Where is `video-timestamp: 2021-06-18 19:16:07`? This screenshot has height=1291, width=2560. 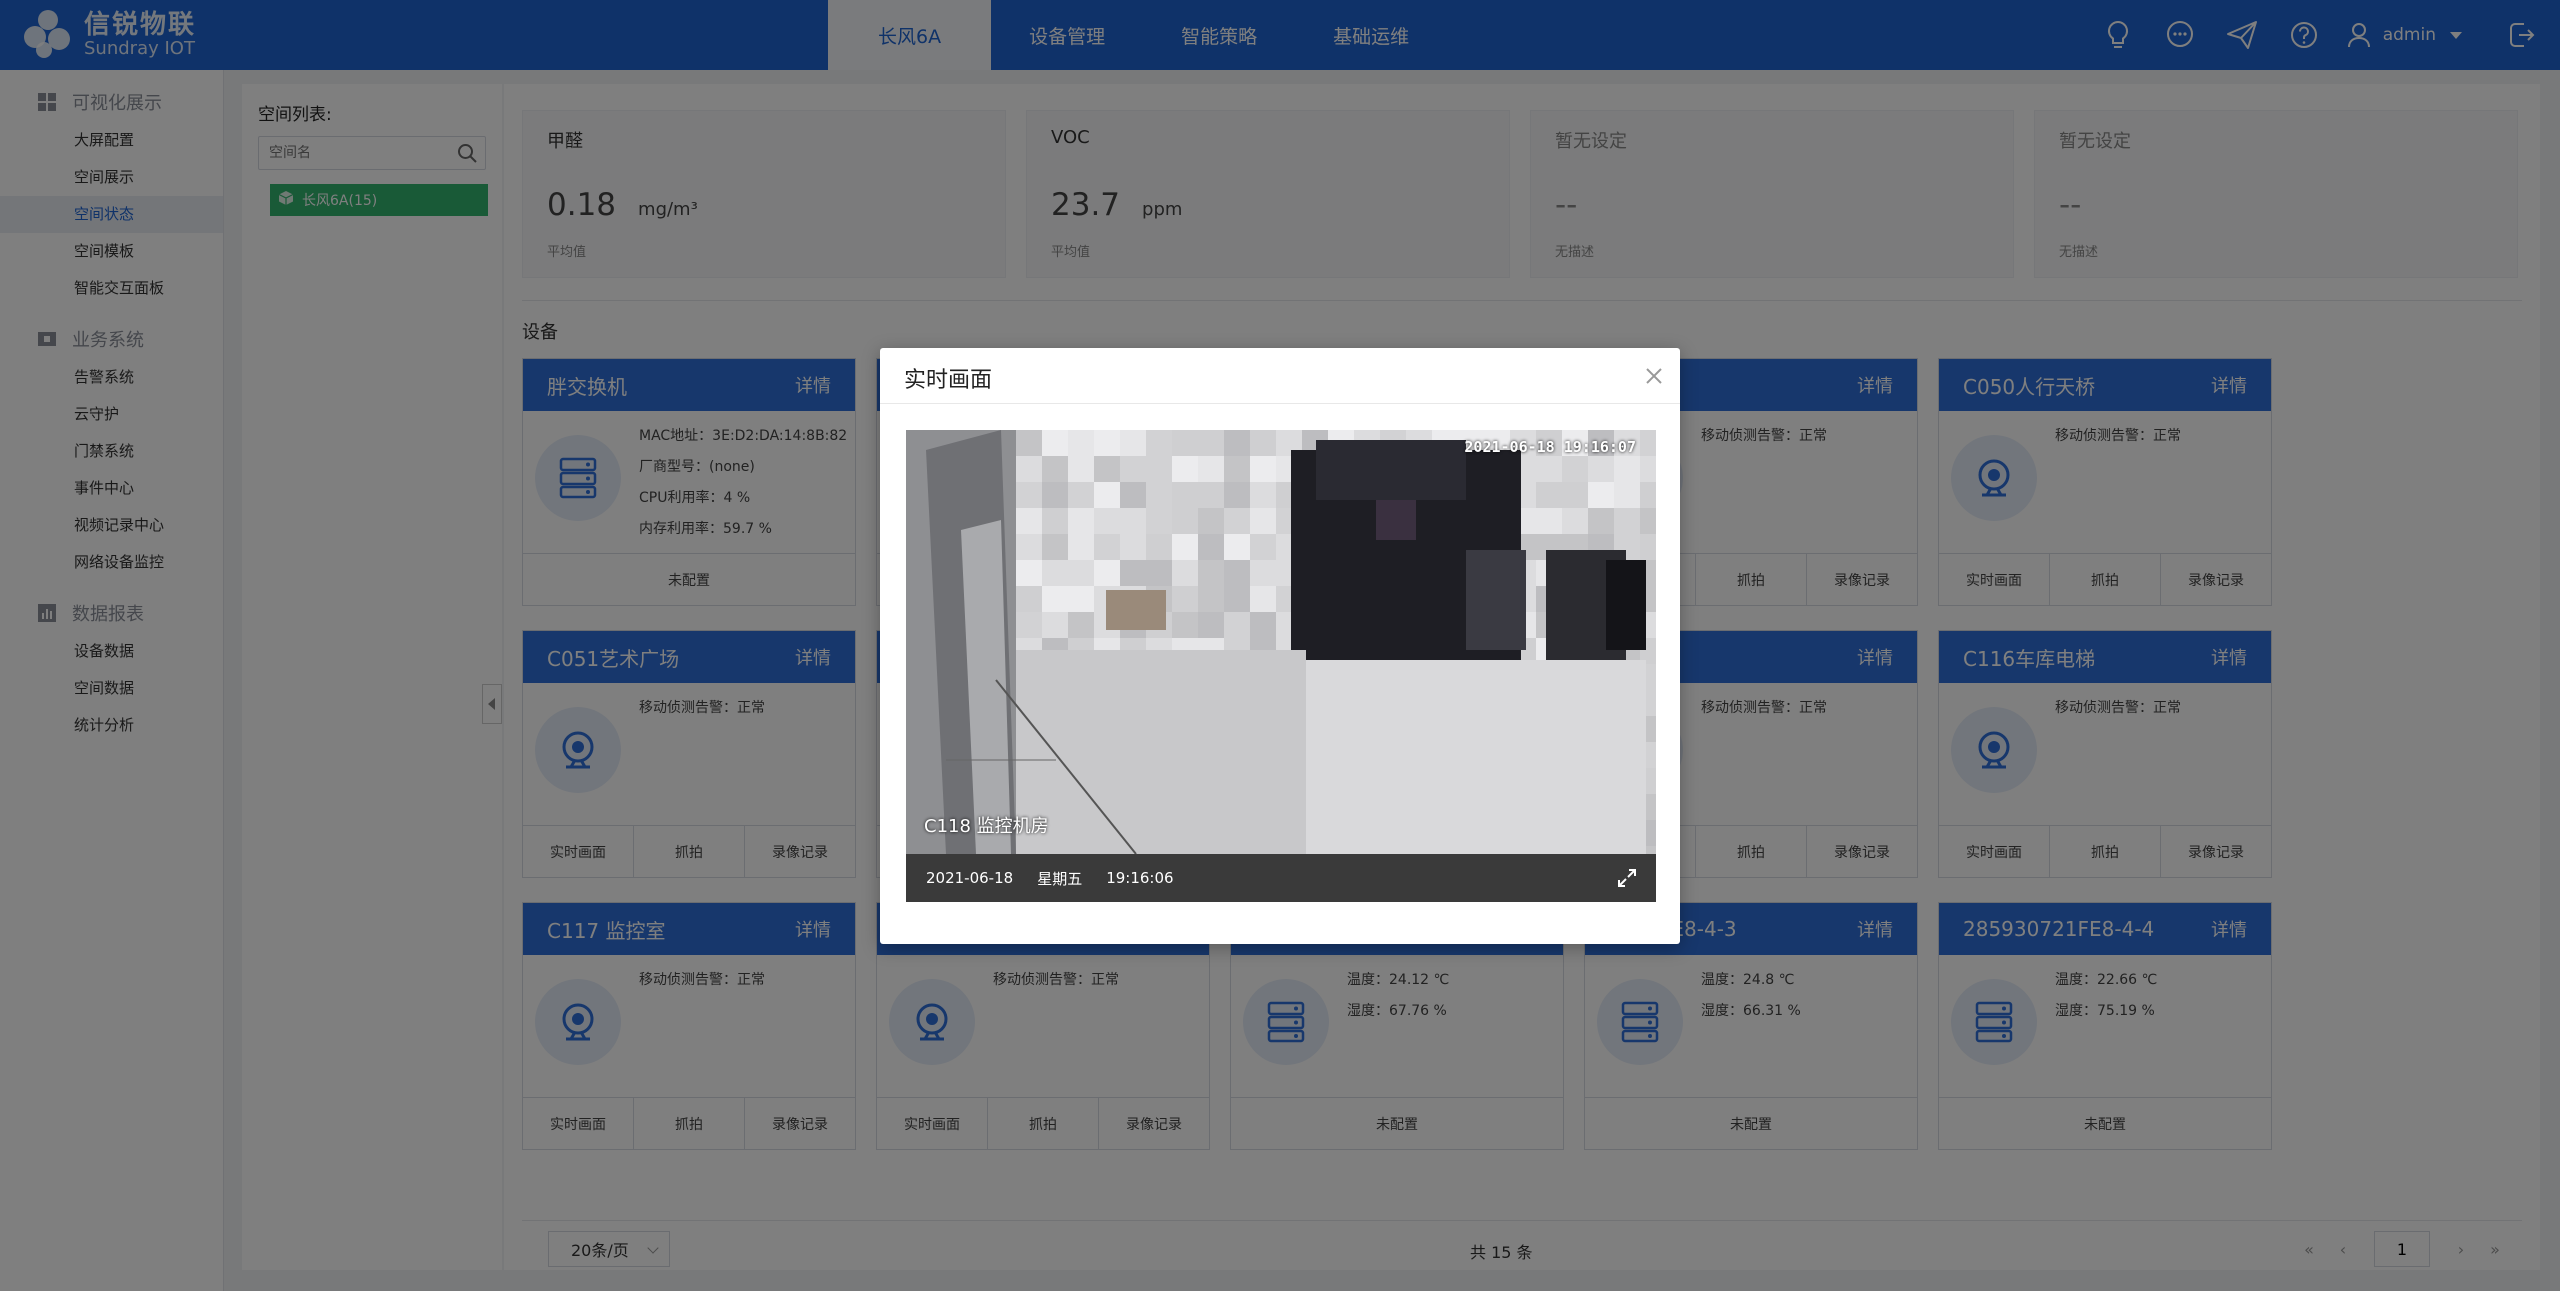
video-timestamp: 2021-06-18 19:16:07 is located at coordinates (1550, 447).